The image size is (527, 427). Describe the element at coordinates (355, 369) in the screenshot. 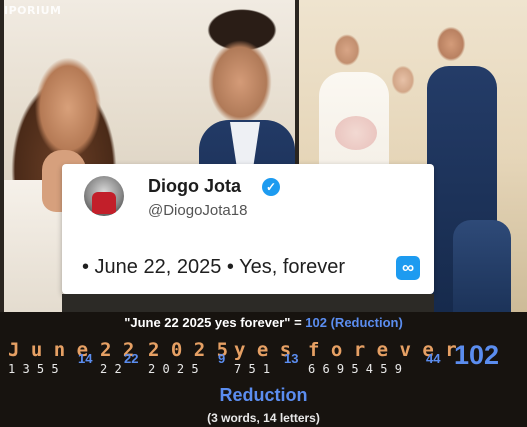

I see `word-digits: 6 6 9 5 4 5 9` at that location.